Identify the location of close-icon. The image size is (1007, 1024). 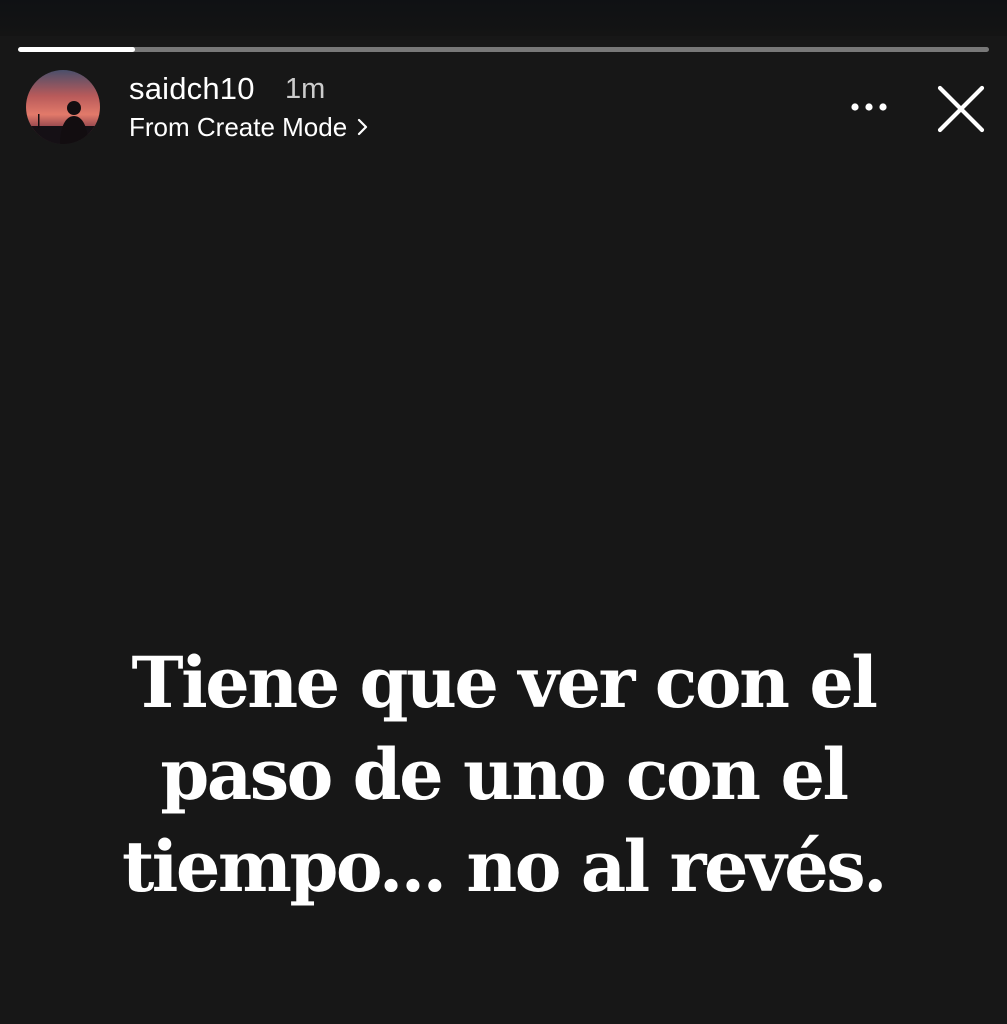
(961, 109).